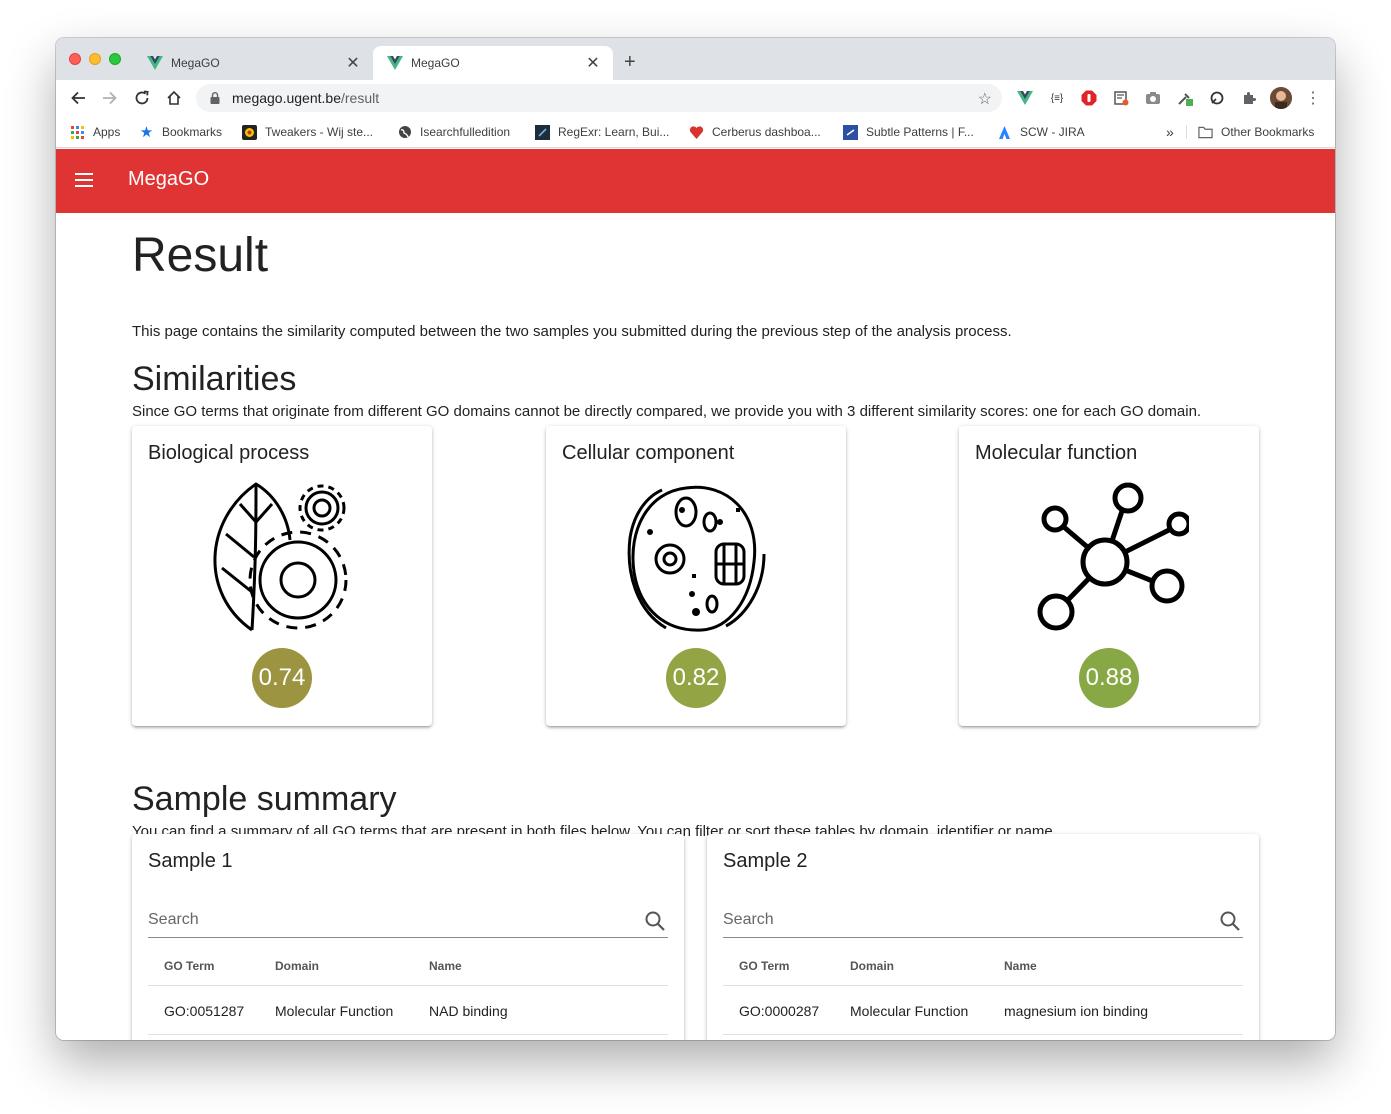 Image resolution: width=1391 pixels, height=1114 pixels. I want to click on json-viewer-extension-icon: {≡}, so click(1057, 98).